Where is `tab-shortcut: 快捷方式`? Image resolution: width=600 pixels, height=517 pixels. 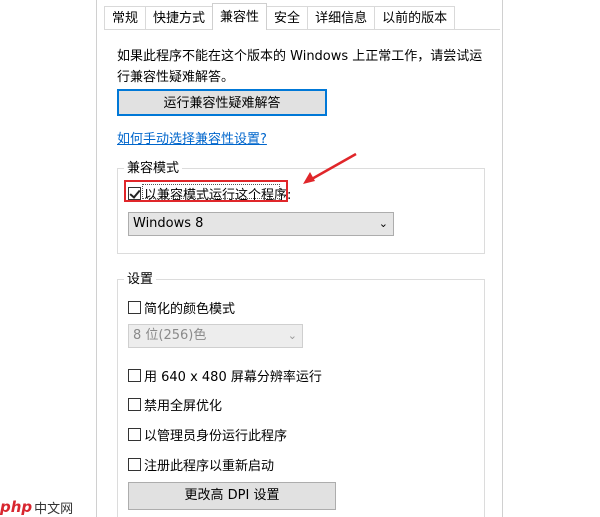
tab-shortcut: 快捷方式 is located at coordinates (179, 18).